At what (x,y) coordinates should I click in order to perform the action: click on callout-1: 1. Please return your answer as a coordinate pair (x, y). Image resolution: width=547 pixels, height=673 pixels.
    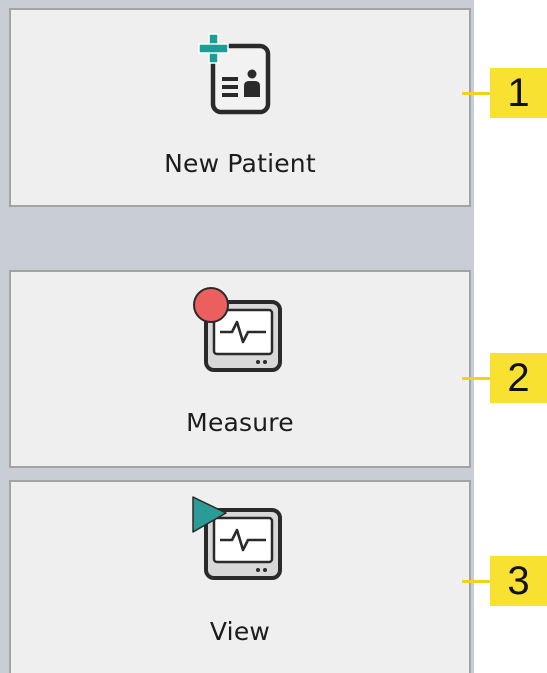
    Looking at the image, I should click on (504, 93).